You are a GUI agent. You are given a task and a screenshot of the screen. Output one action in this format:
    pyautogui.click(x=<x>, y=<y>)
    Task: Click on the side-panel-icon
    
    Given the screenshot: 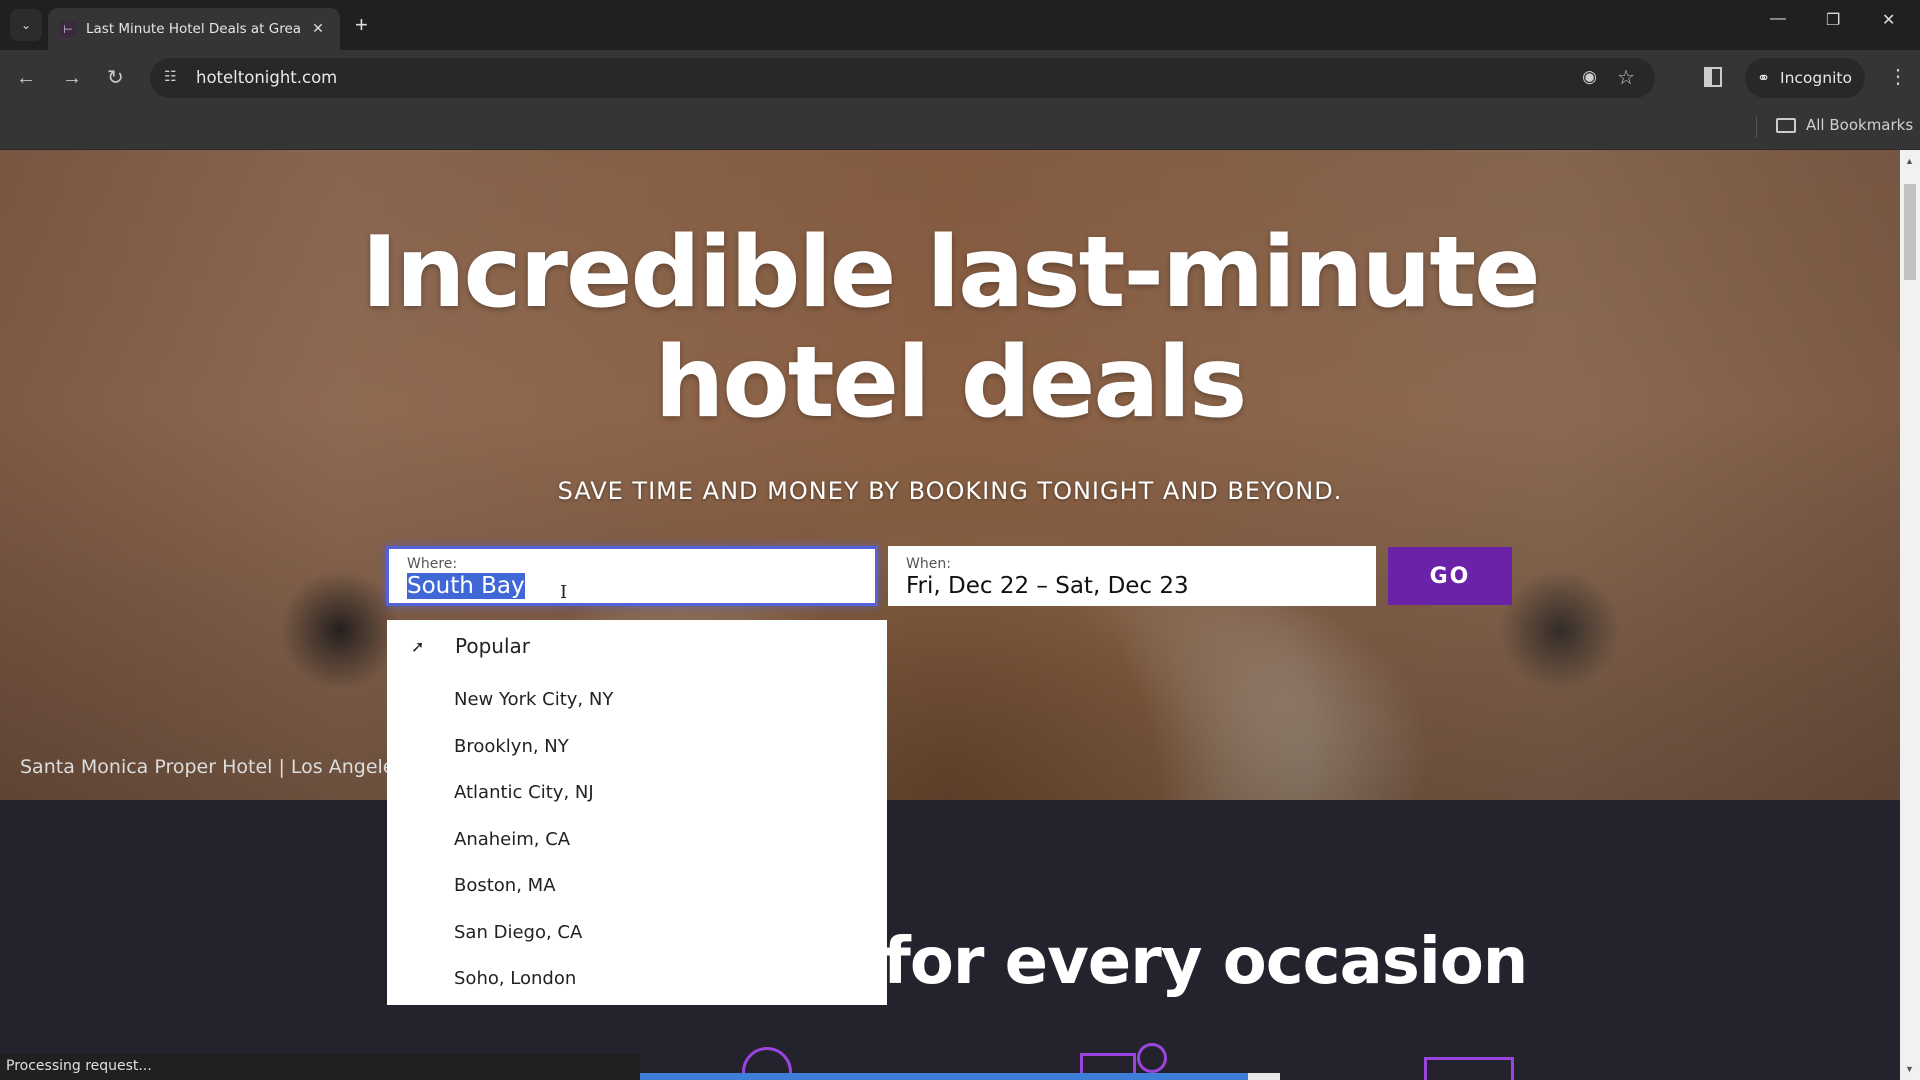 What is the action you would take?
    pyautogui.click(x=1713, y=77)
    